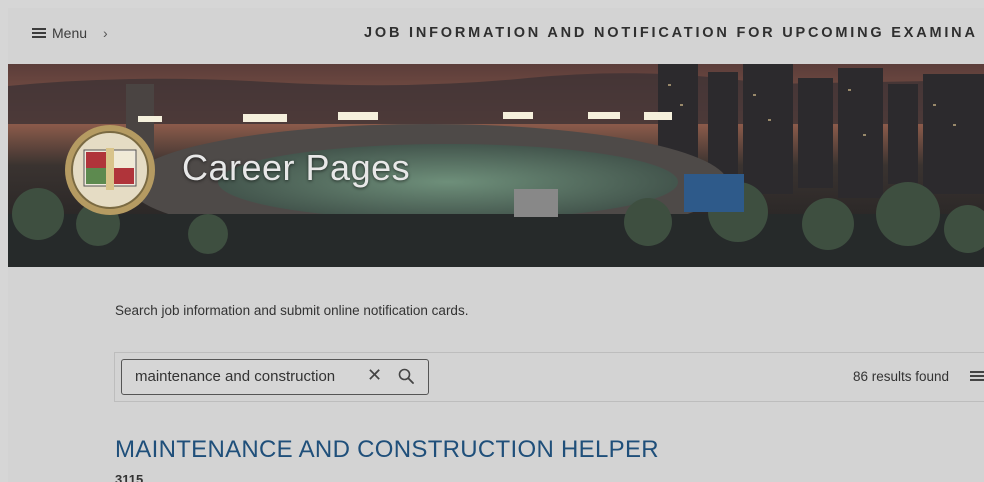 The height and width of the screenshot is (482, 984). What do you see at coordinates (235, 376) in the screenshot?
I see `search-input-value: maintenance and construction` at bounding box center [235, 376].